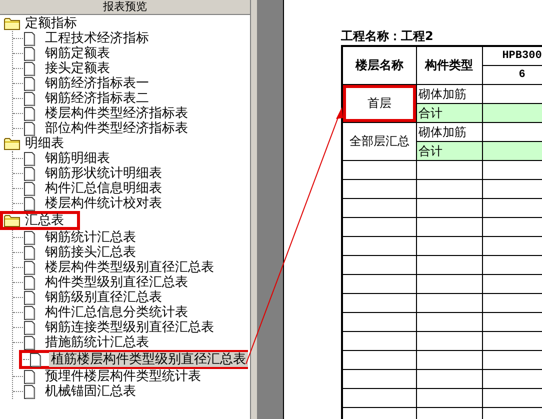 Image resolution: width=542 pixels, height=419 pixels. Describe the element at coordinates (51, 23) in the screenshot. I see `tree-item: 定额指标` at that location.